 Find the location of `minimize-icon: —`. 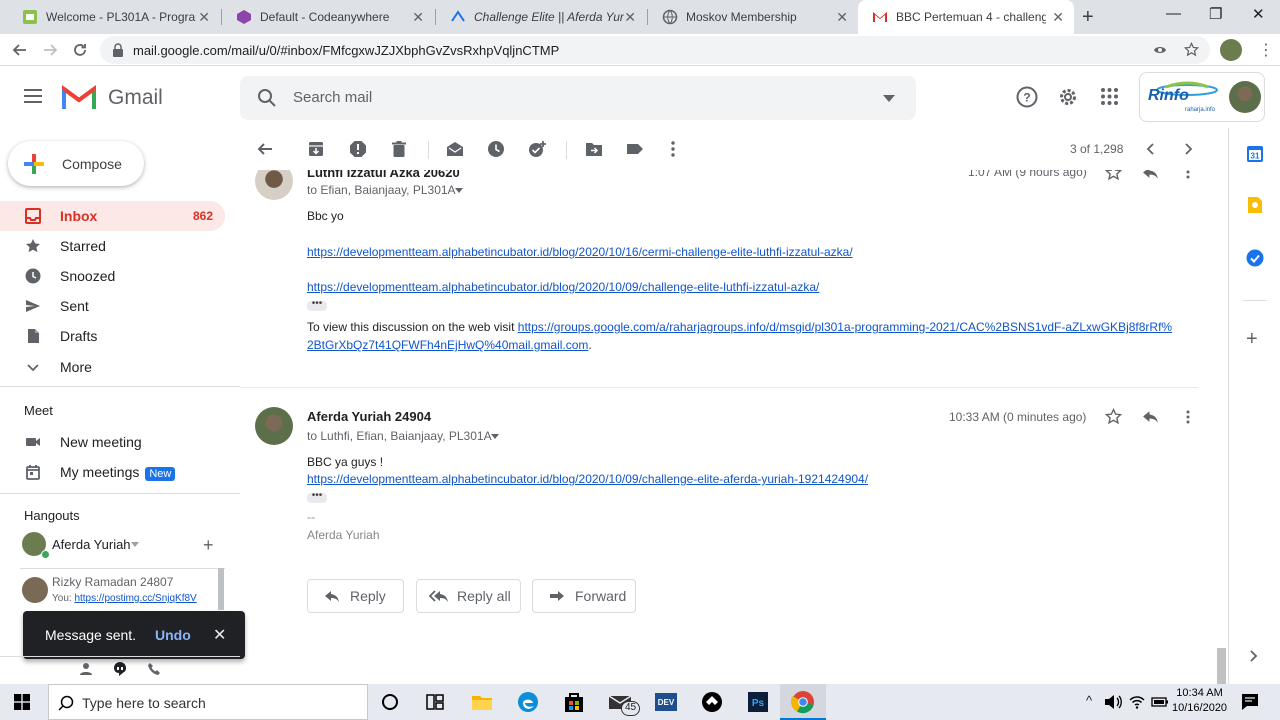

minimize-icon: — is located at coordinates (1173, 13).